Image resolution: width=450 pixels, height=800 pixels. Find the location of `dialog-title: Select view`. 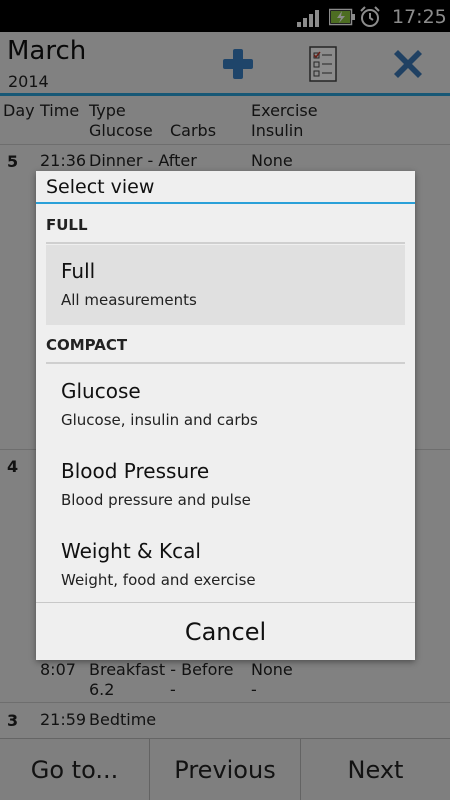

dialog-title: Select view is located at coordinates (100, 187).